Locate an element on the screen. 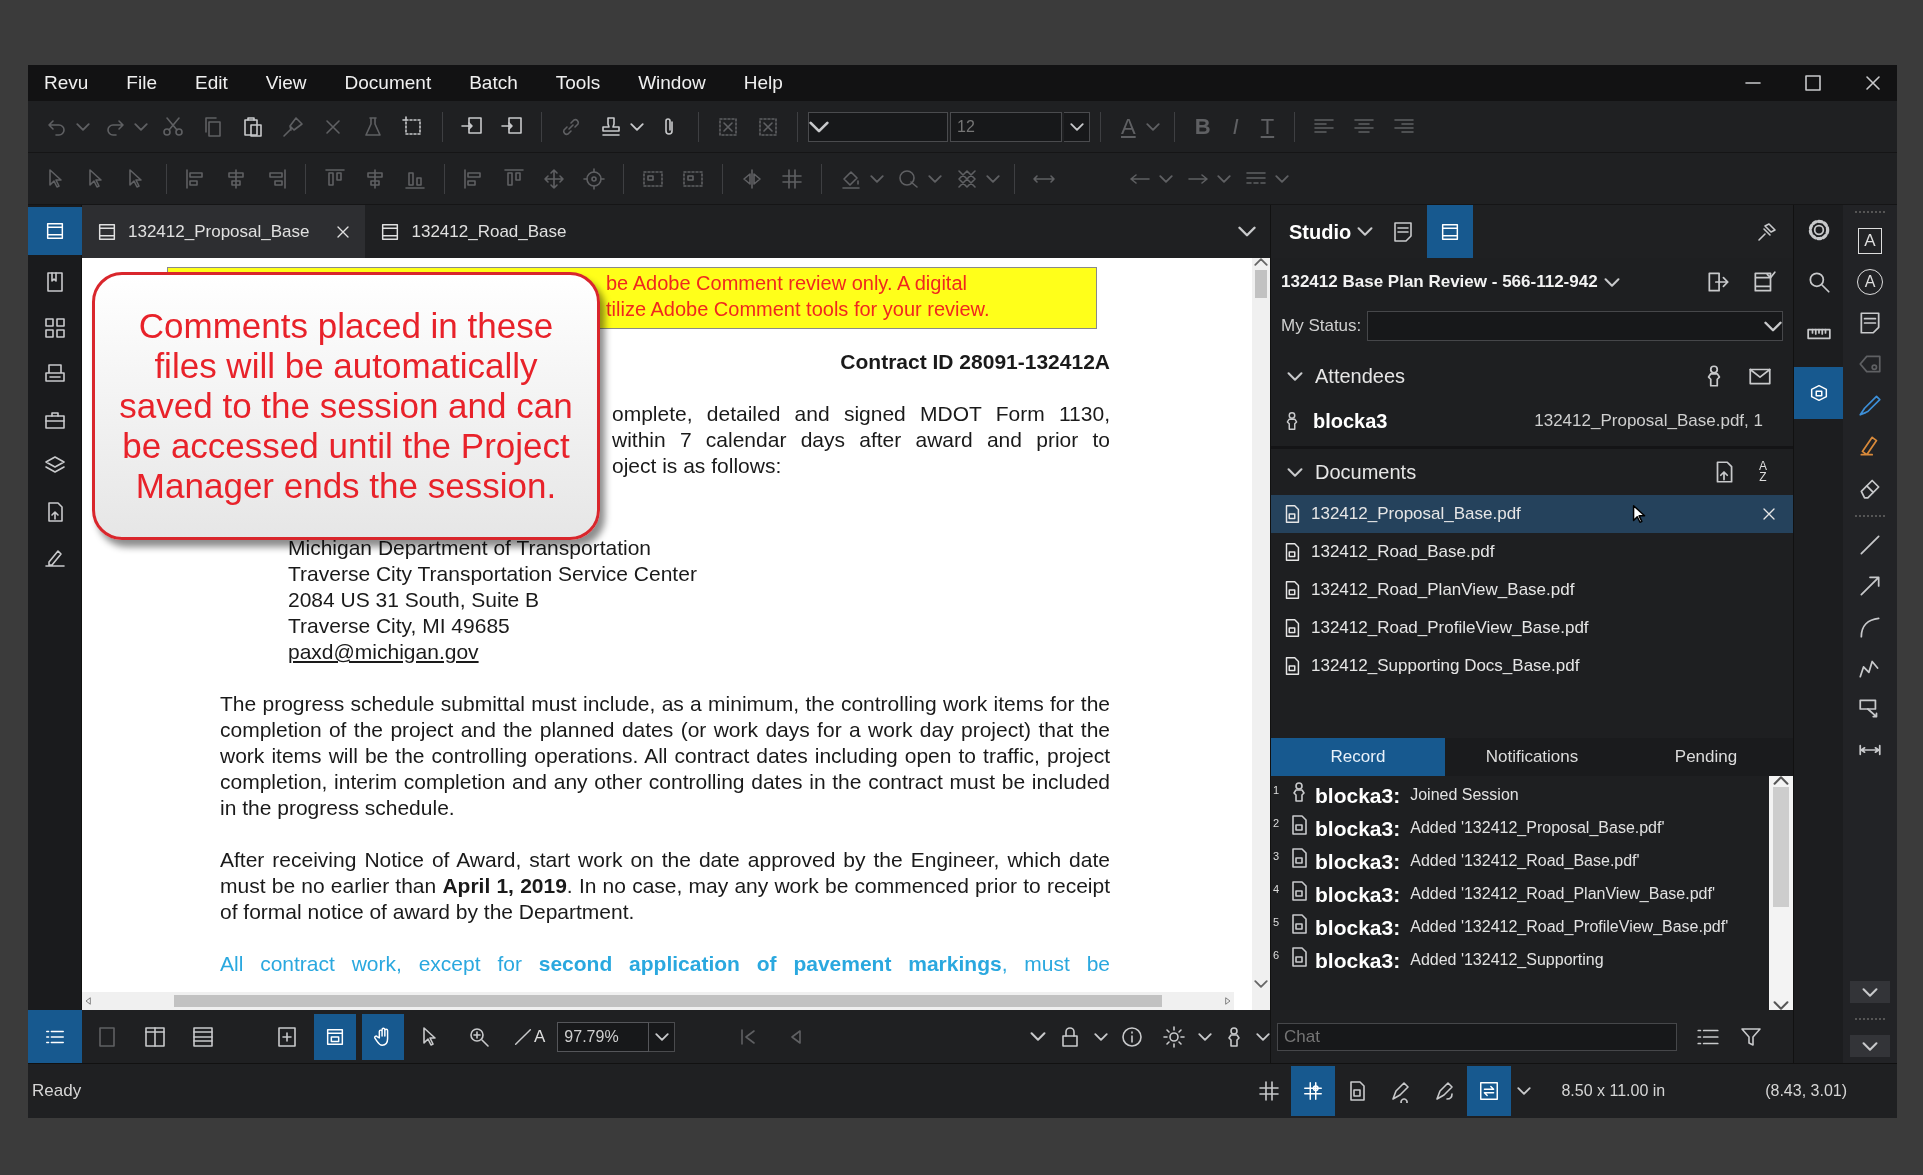  document-row: 132412_Road_PlanView_Base.pdf is located at coordinates (1532, 590).